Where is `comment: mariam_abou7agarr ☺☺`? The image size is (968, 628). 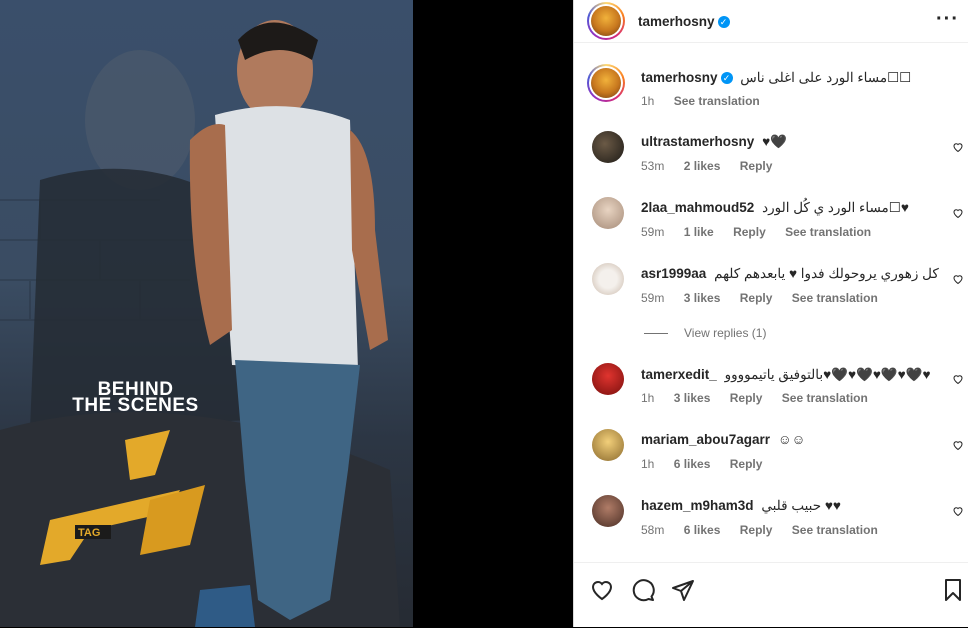
comment: mariam_abou7agarr ☺☺ is located at coordinates (723, 439).